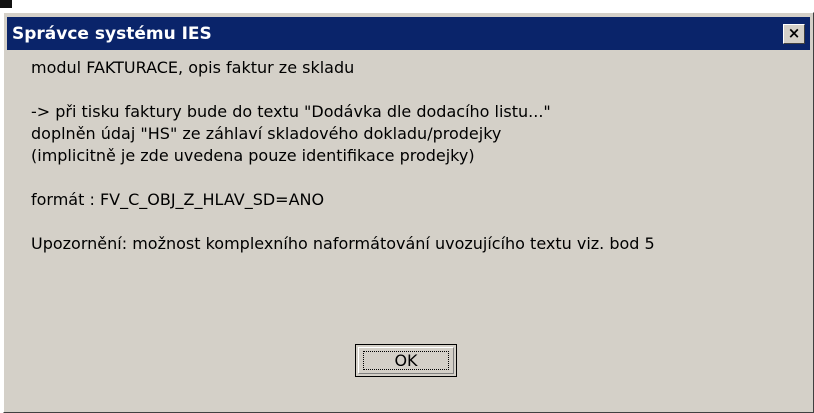  Describe the element at coordinates (178, 199) in the screenshot. I see `message-line: formát : FV_C_OBJ_Z_HLAV_SD=ANO` at that location.